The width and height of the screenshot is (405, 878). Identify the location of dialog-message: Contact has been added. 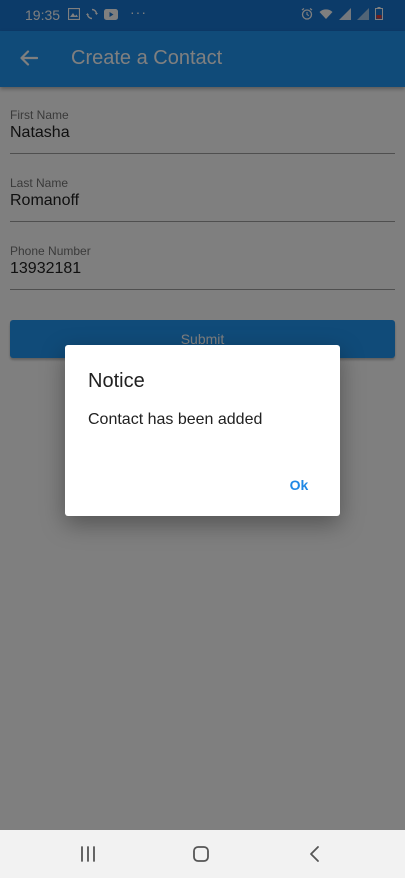
(175, 419).